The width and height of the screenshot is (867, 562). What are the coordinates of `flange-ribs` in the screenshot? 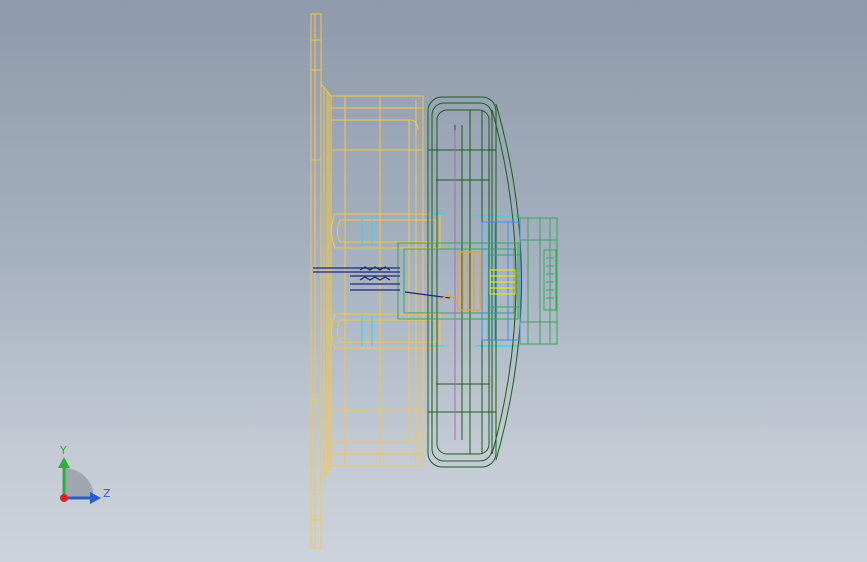 It's located at (326, 282).